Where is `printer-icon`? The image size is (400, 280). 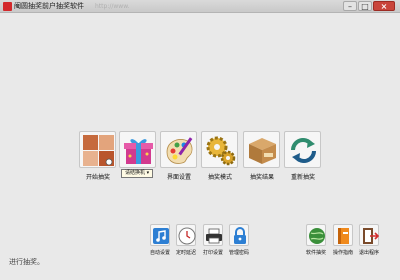 printer-icon is located at coordinates (214, 236).